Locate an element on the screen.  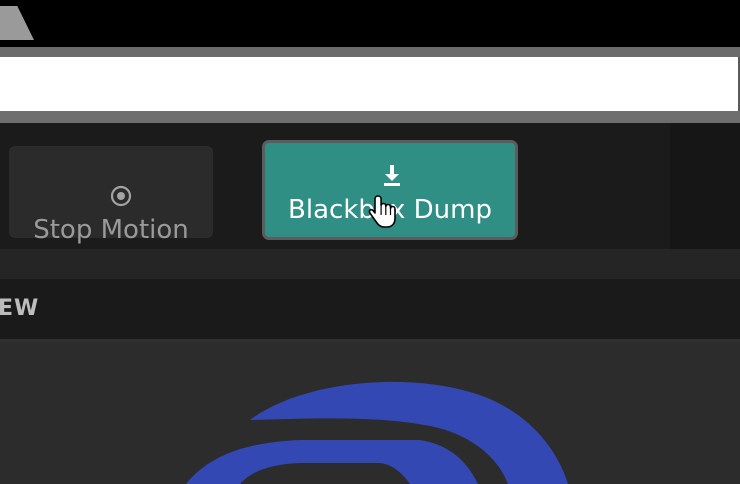
toolbar-edge is located at coordinates (705, 186).